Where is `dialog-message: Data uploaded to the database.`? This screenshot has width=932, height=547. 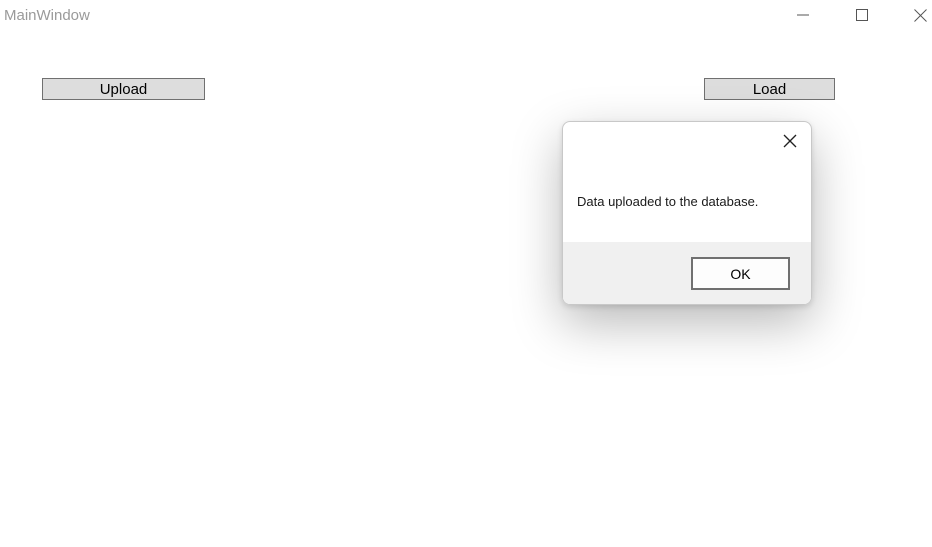
dialog-message: Data uploaded to the database. is located at coordinates (668, 201).